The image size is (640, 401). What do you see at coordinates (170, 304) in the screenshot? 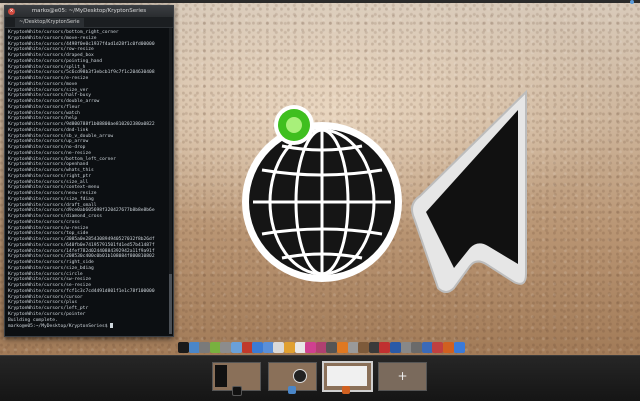
I see `scrollbar-thumb` at bounding box center [170, 304].